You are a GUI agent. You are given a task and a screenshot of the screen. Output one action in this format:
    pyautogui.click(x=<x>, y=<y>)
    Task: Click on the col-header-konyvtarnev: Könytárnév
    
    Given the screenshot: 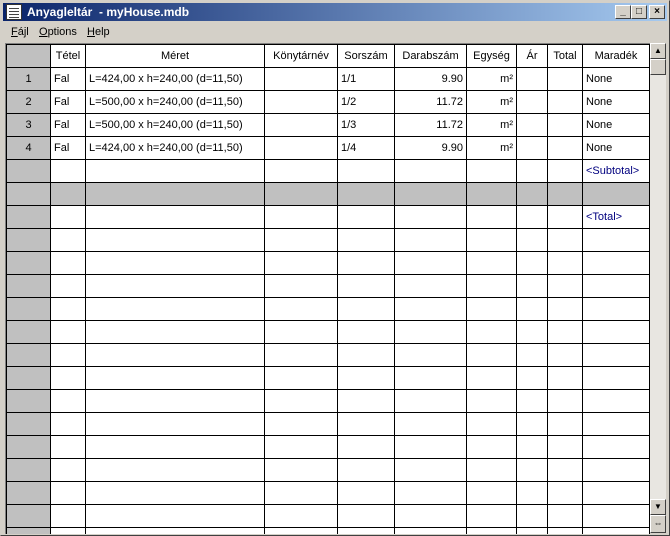 What is the action you would take?
    pyautogui.click(x=301, y=56)
    